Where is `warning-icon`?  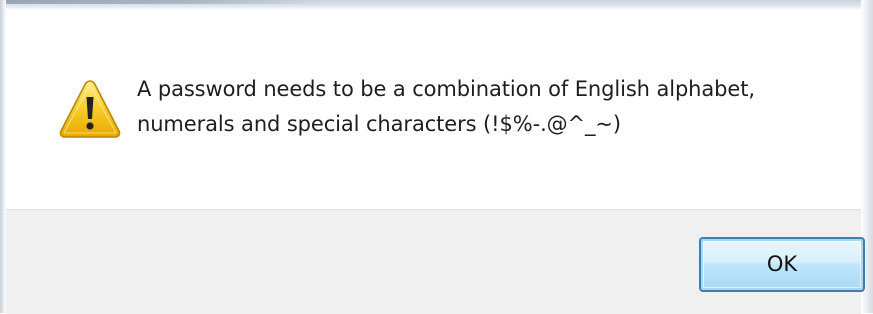
warning-icon is located at coordinates (90, 109).